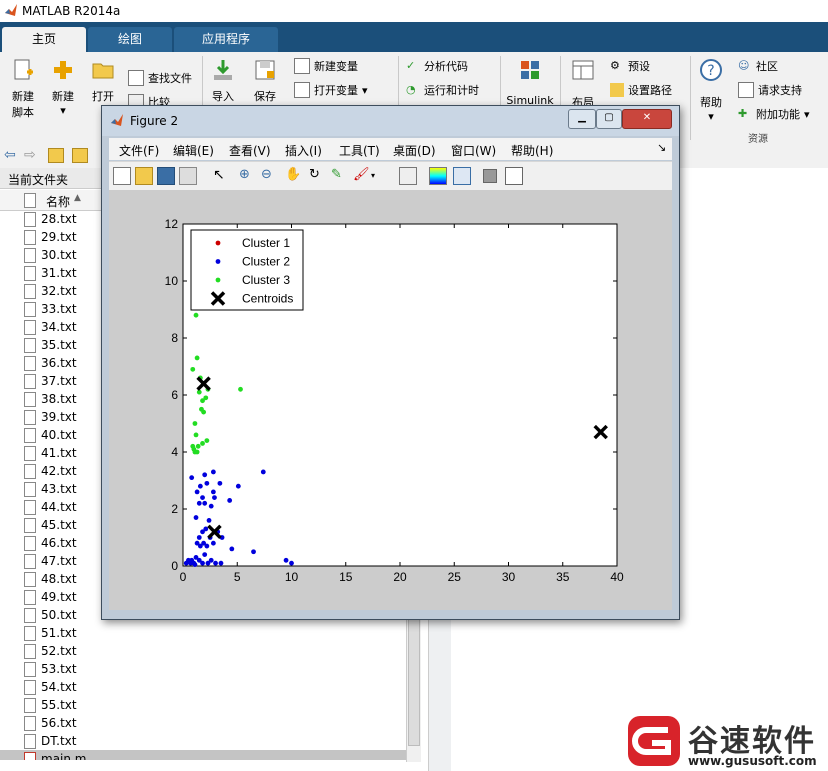 Image resolution: width=828 pixels, height=771 pixels. What do you see at coordinates (582, 119) in the screenshot?
I see `minimize-button: ▁` at bounding box center [582, 119].